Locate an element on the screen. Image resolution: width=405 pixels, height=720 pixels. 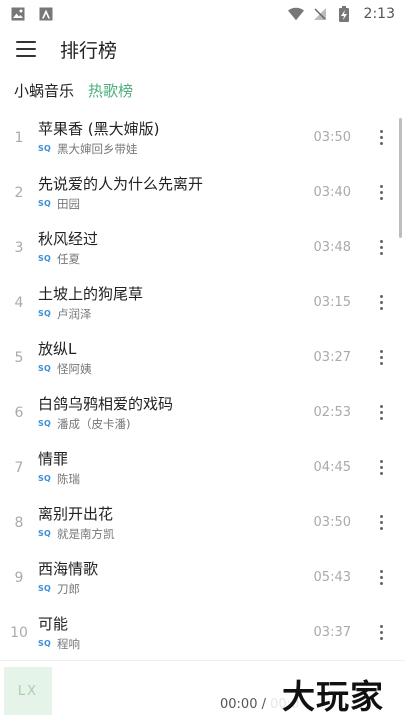
song-artist: 就是南方凯 is located at coordinates (85, 533).